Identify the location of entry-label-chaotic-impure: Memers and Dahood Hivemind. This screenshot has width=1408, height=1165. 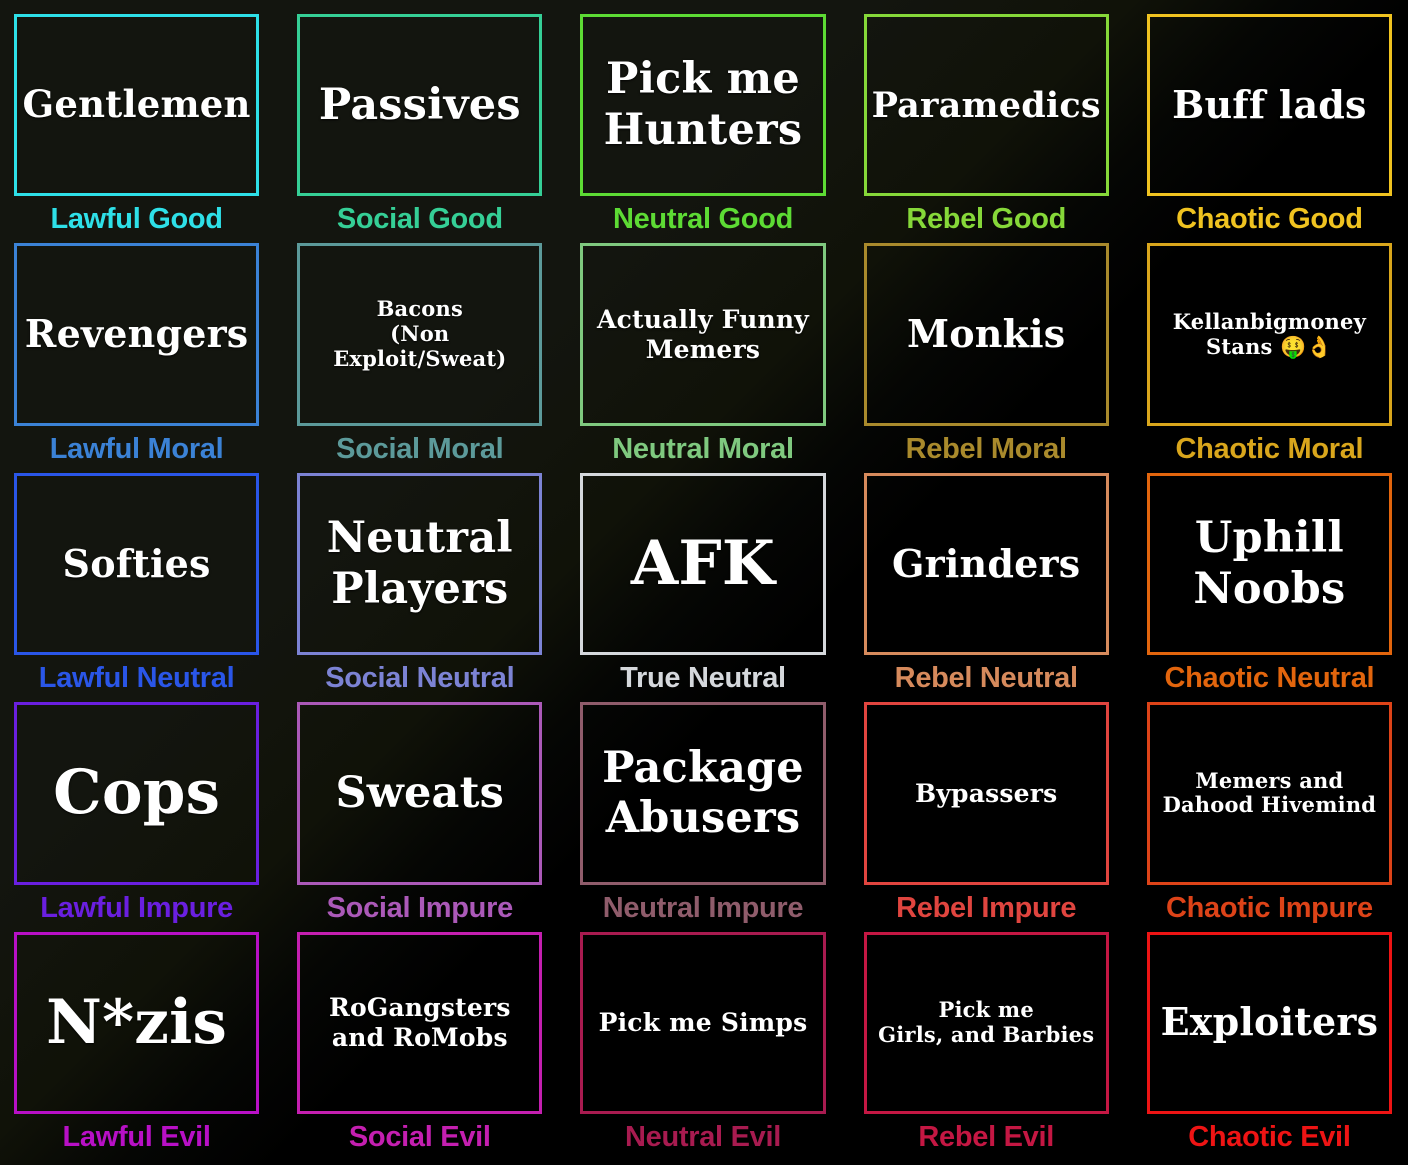
(1269, 792).